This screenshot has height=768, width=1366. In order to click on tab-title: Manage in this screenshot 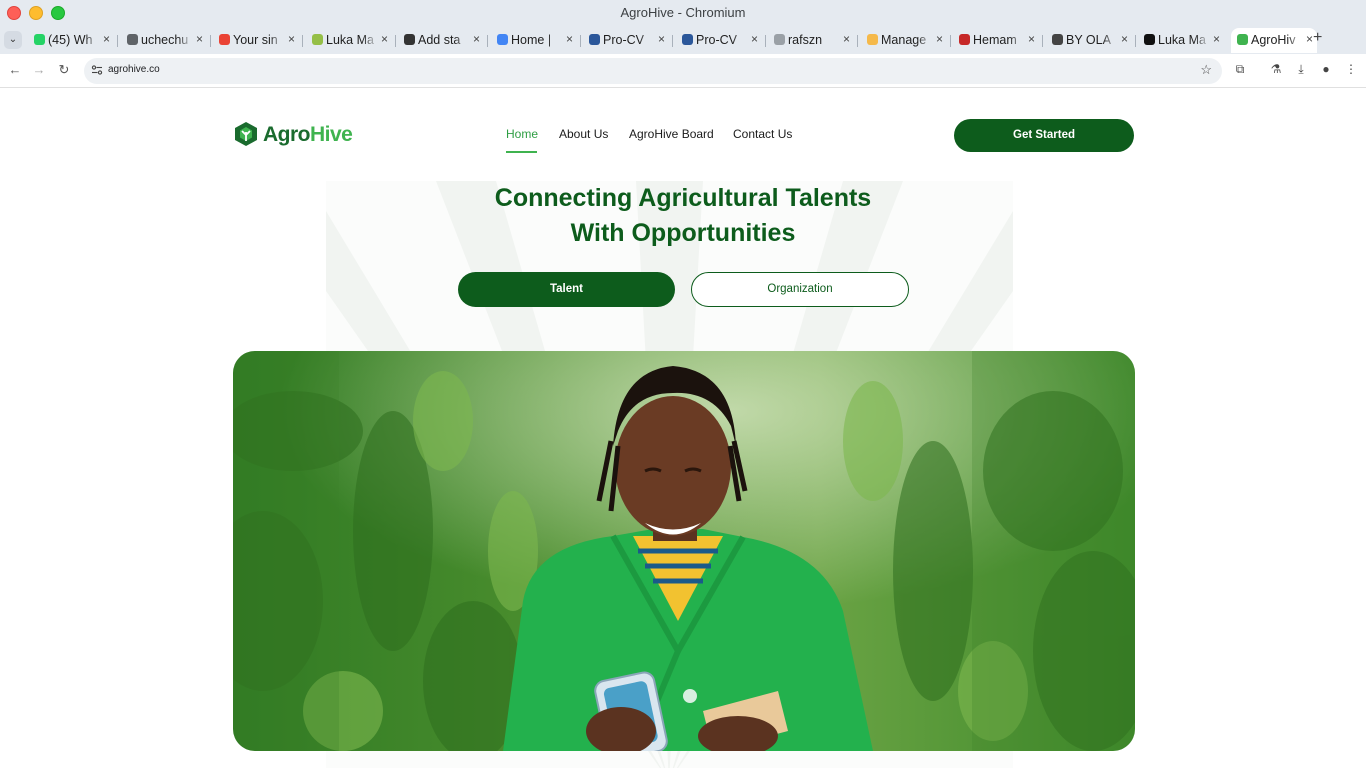, I will do `click(904, 40)`.